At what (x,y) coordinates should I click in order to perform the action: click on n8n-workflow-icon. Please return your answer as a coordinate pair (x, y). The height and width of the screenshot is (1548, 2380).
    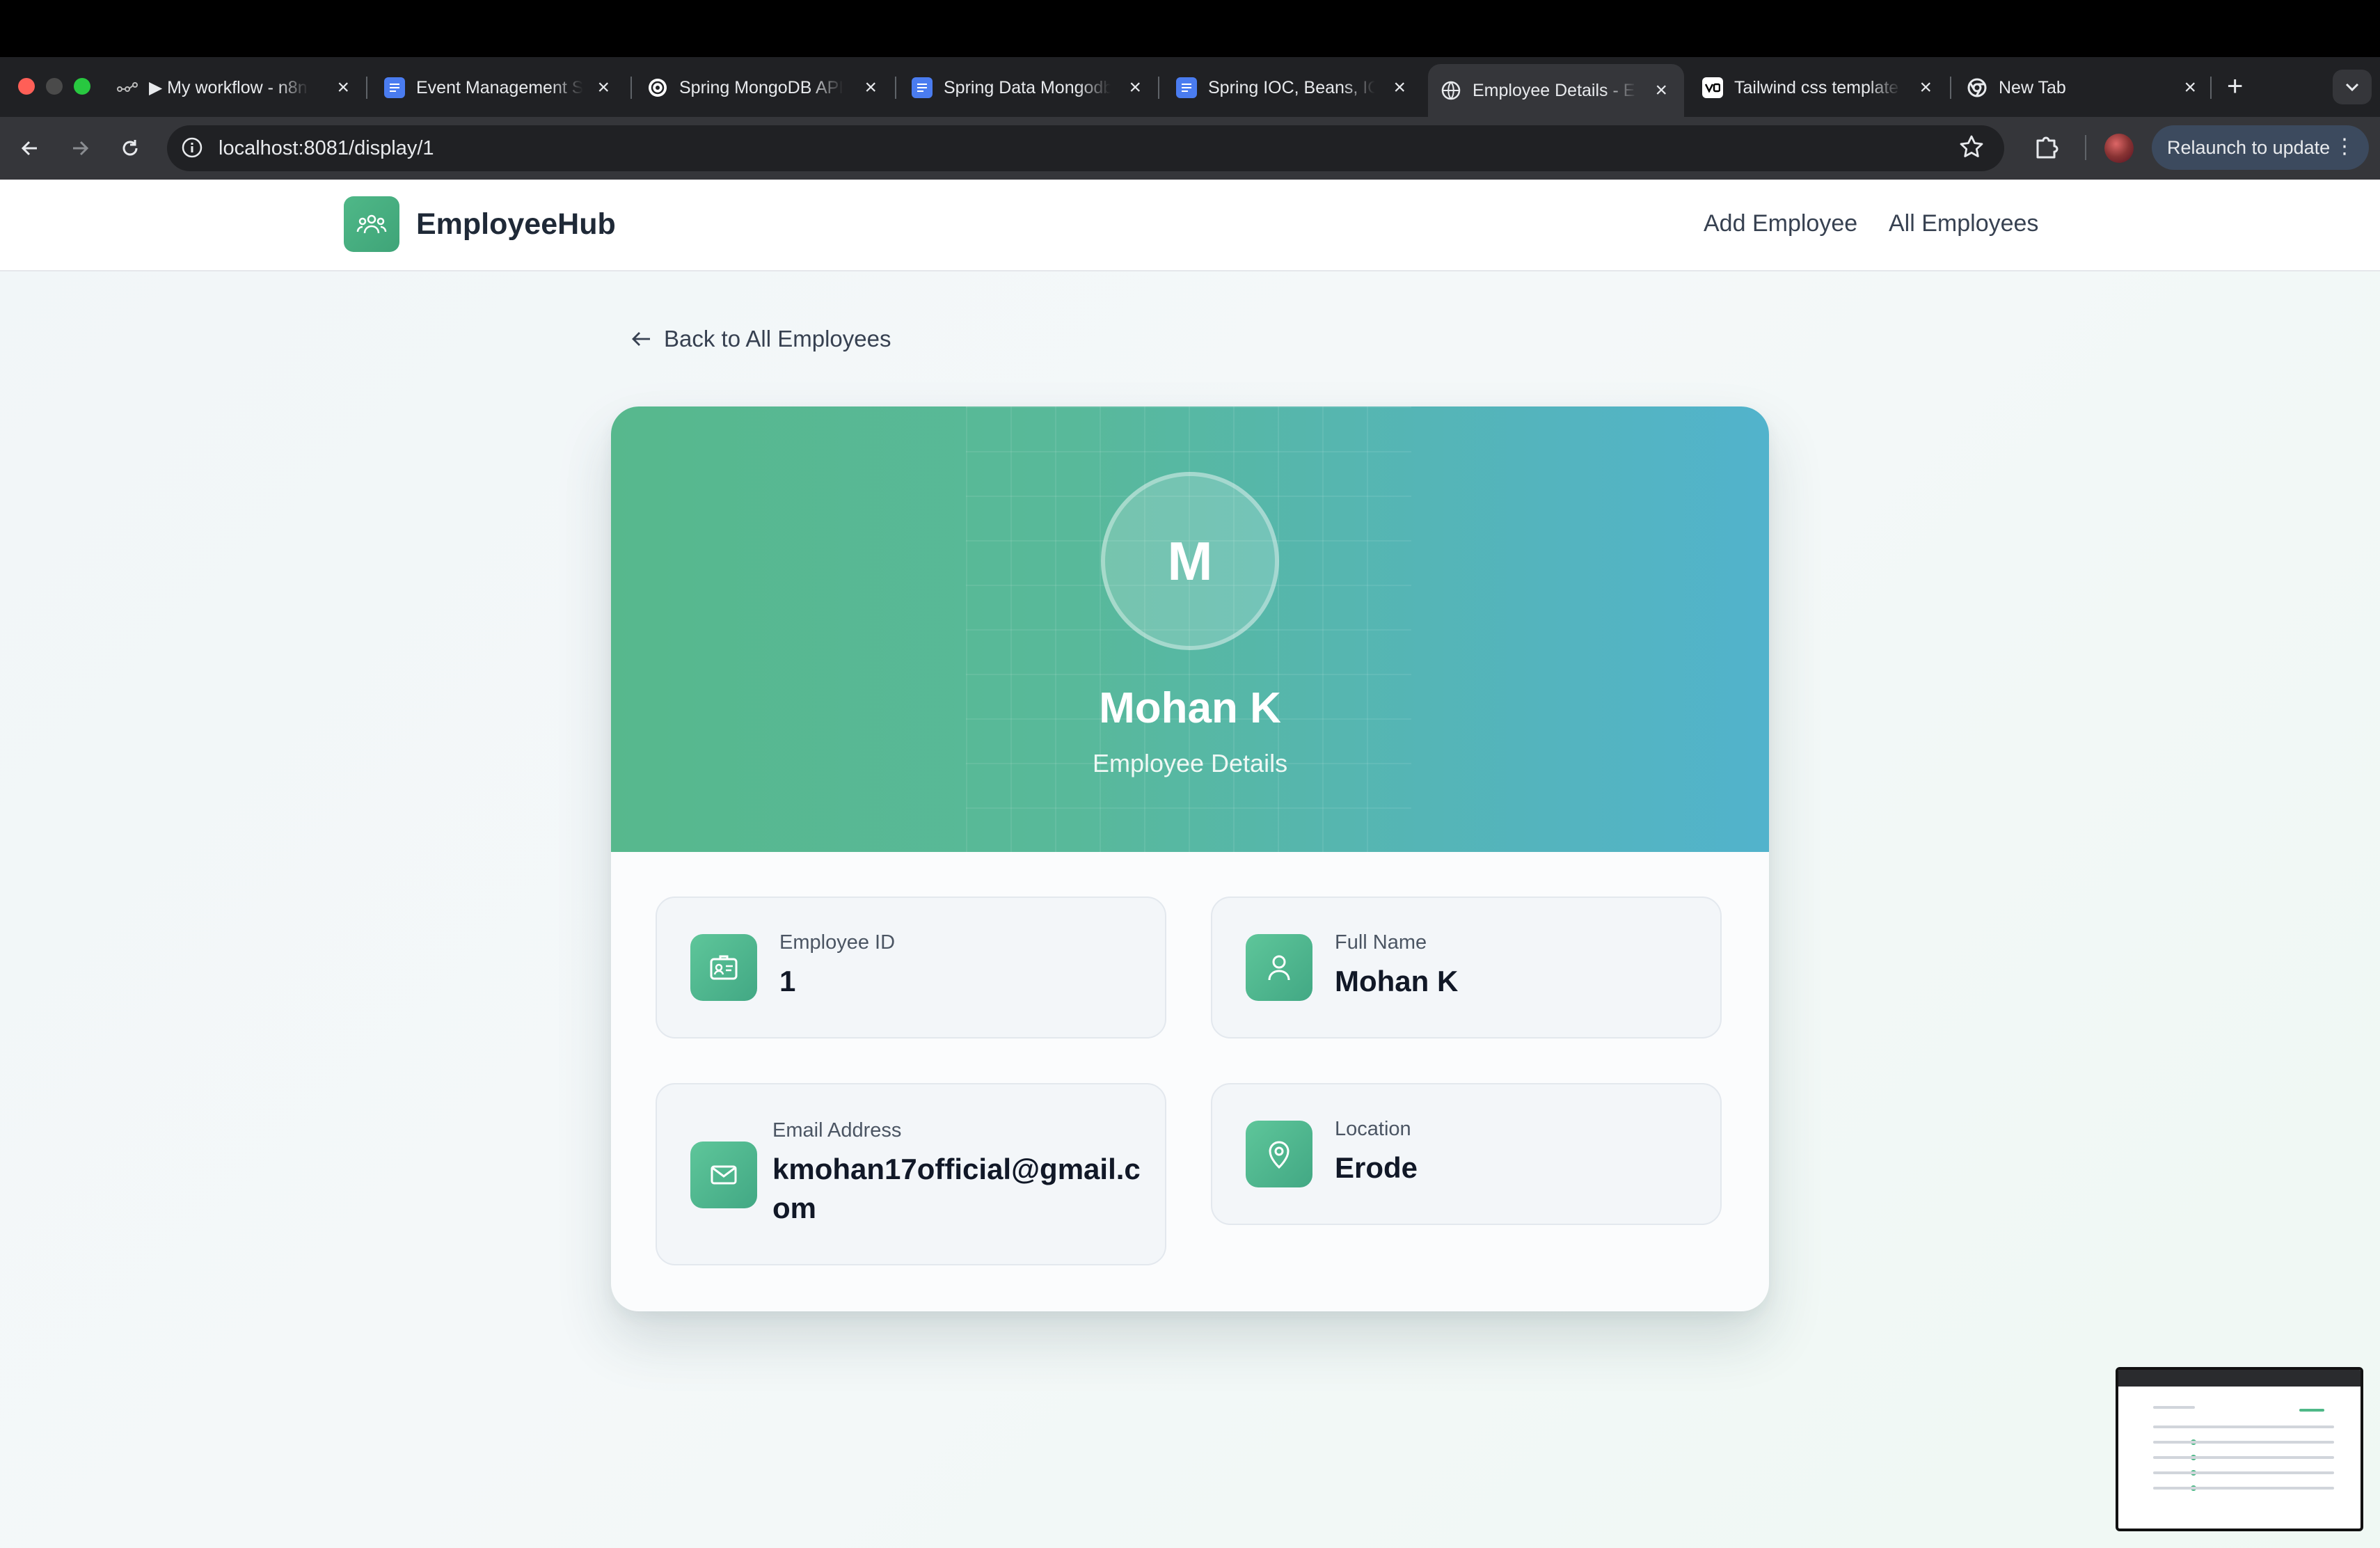
    Looking at the image, I should click on (128, 87).